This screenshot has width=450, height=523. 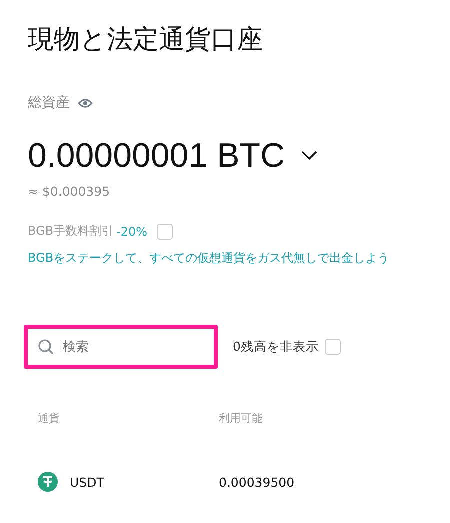 What do you see at coordinates (146, 40) in the screenshot?
I see `page-title: 現物と法定通貨口座` at bounding box center [146, 40].